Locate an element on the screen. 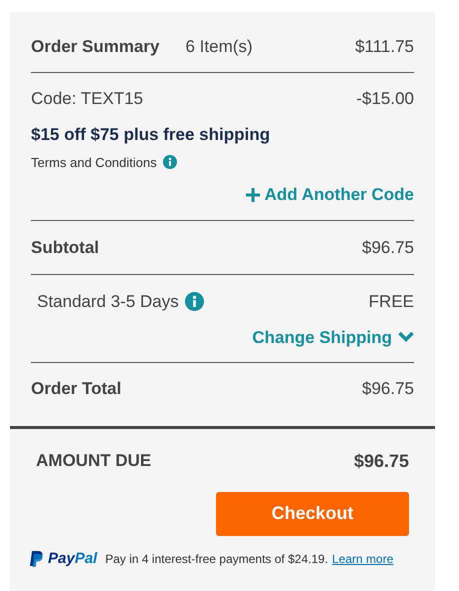  discount-amount: -$15.00 is located at coordinates (385, 99).